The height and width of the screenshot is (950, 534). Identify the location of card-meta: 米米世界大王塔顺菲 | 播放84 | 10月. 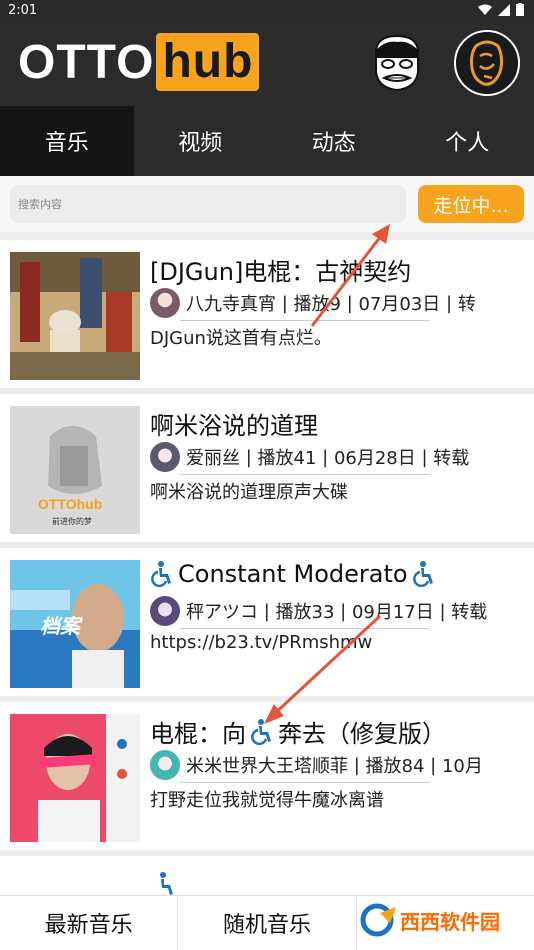
(316, 765).